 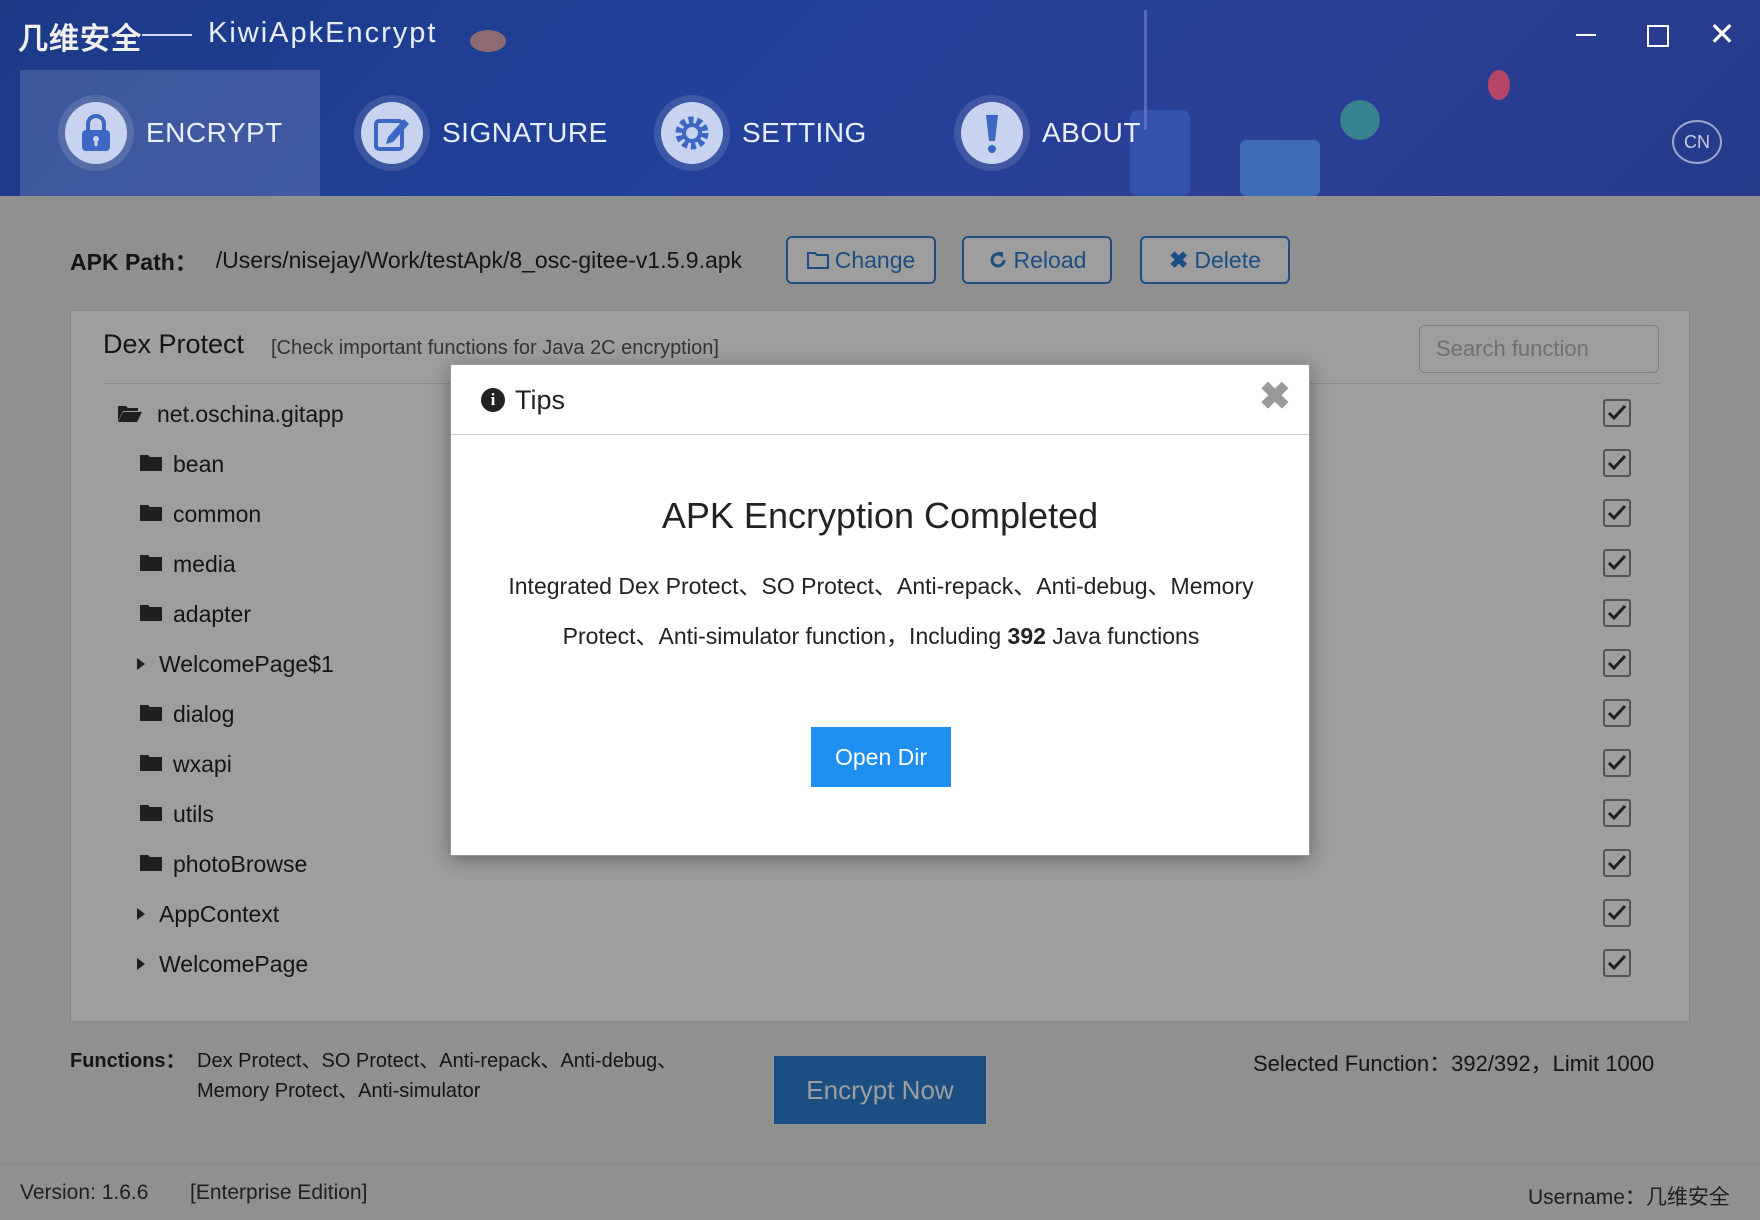 What do you see at coordinates (880, 515) in the screenshot?
I see `dialog-heading: APK Encryption Completed` at bounding box center [880, 515].